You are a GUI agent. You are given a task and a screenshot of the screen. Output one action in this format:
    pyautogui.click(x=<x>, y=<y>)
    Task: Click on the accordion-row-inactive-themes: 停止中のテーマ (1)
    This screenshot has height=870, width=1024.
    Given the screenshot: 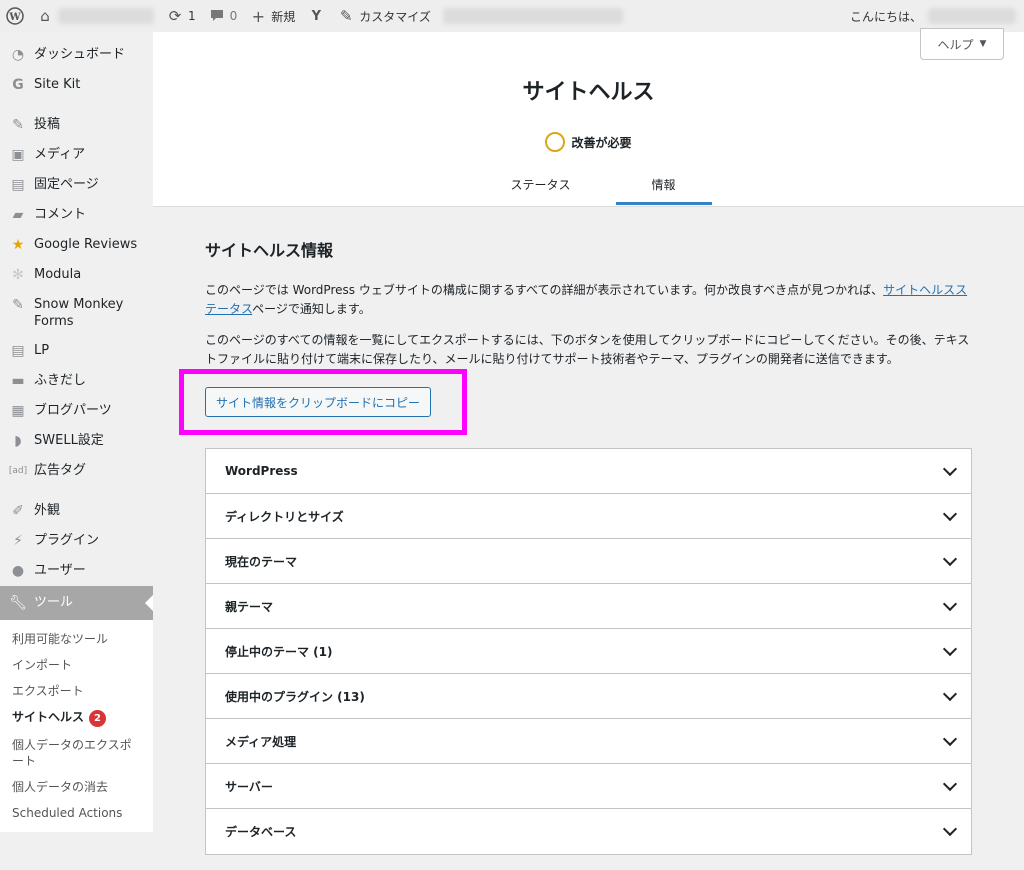 What is the action you would take?
    pyautogui.click(x=588, y=651)
    